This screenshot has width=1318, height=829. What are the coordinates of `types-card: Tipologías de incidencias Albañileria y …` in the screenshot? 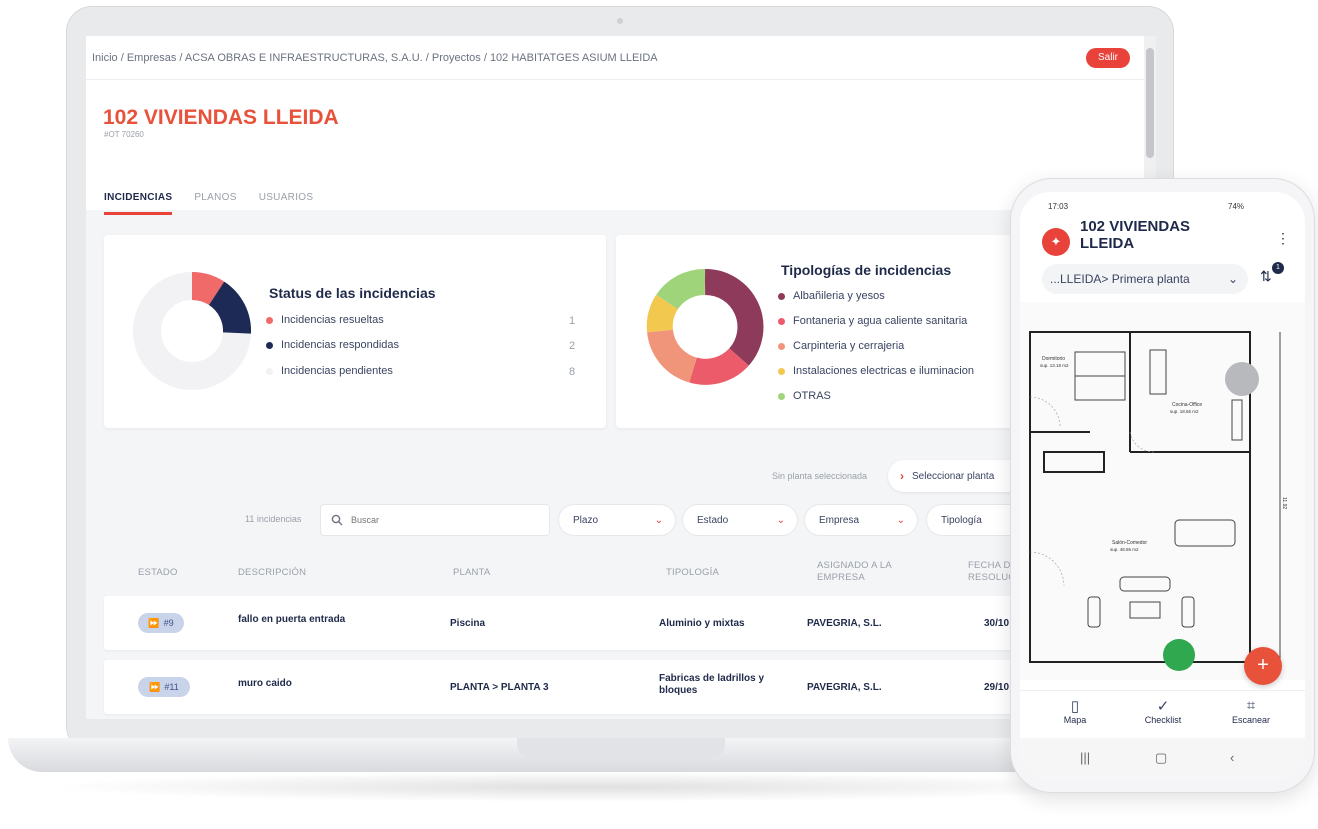 It's located at (836, 331).